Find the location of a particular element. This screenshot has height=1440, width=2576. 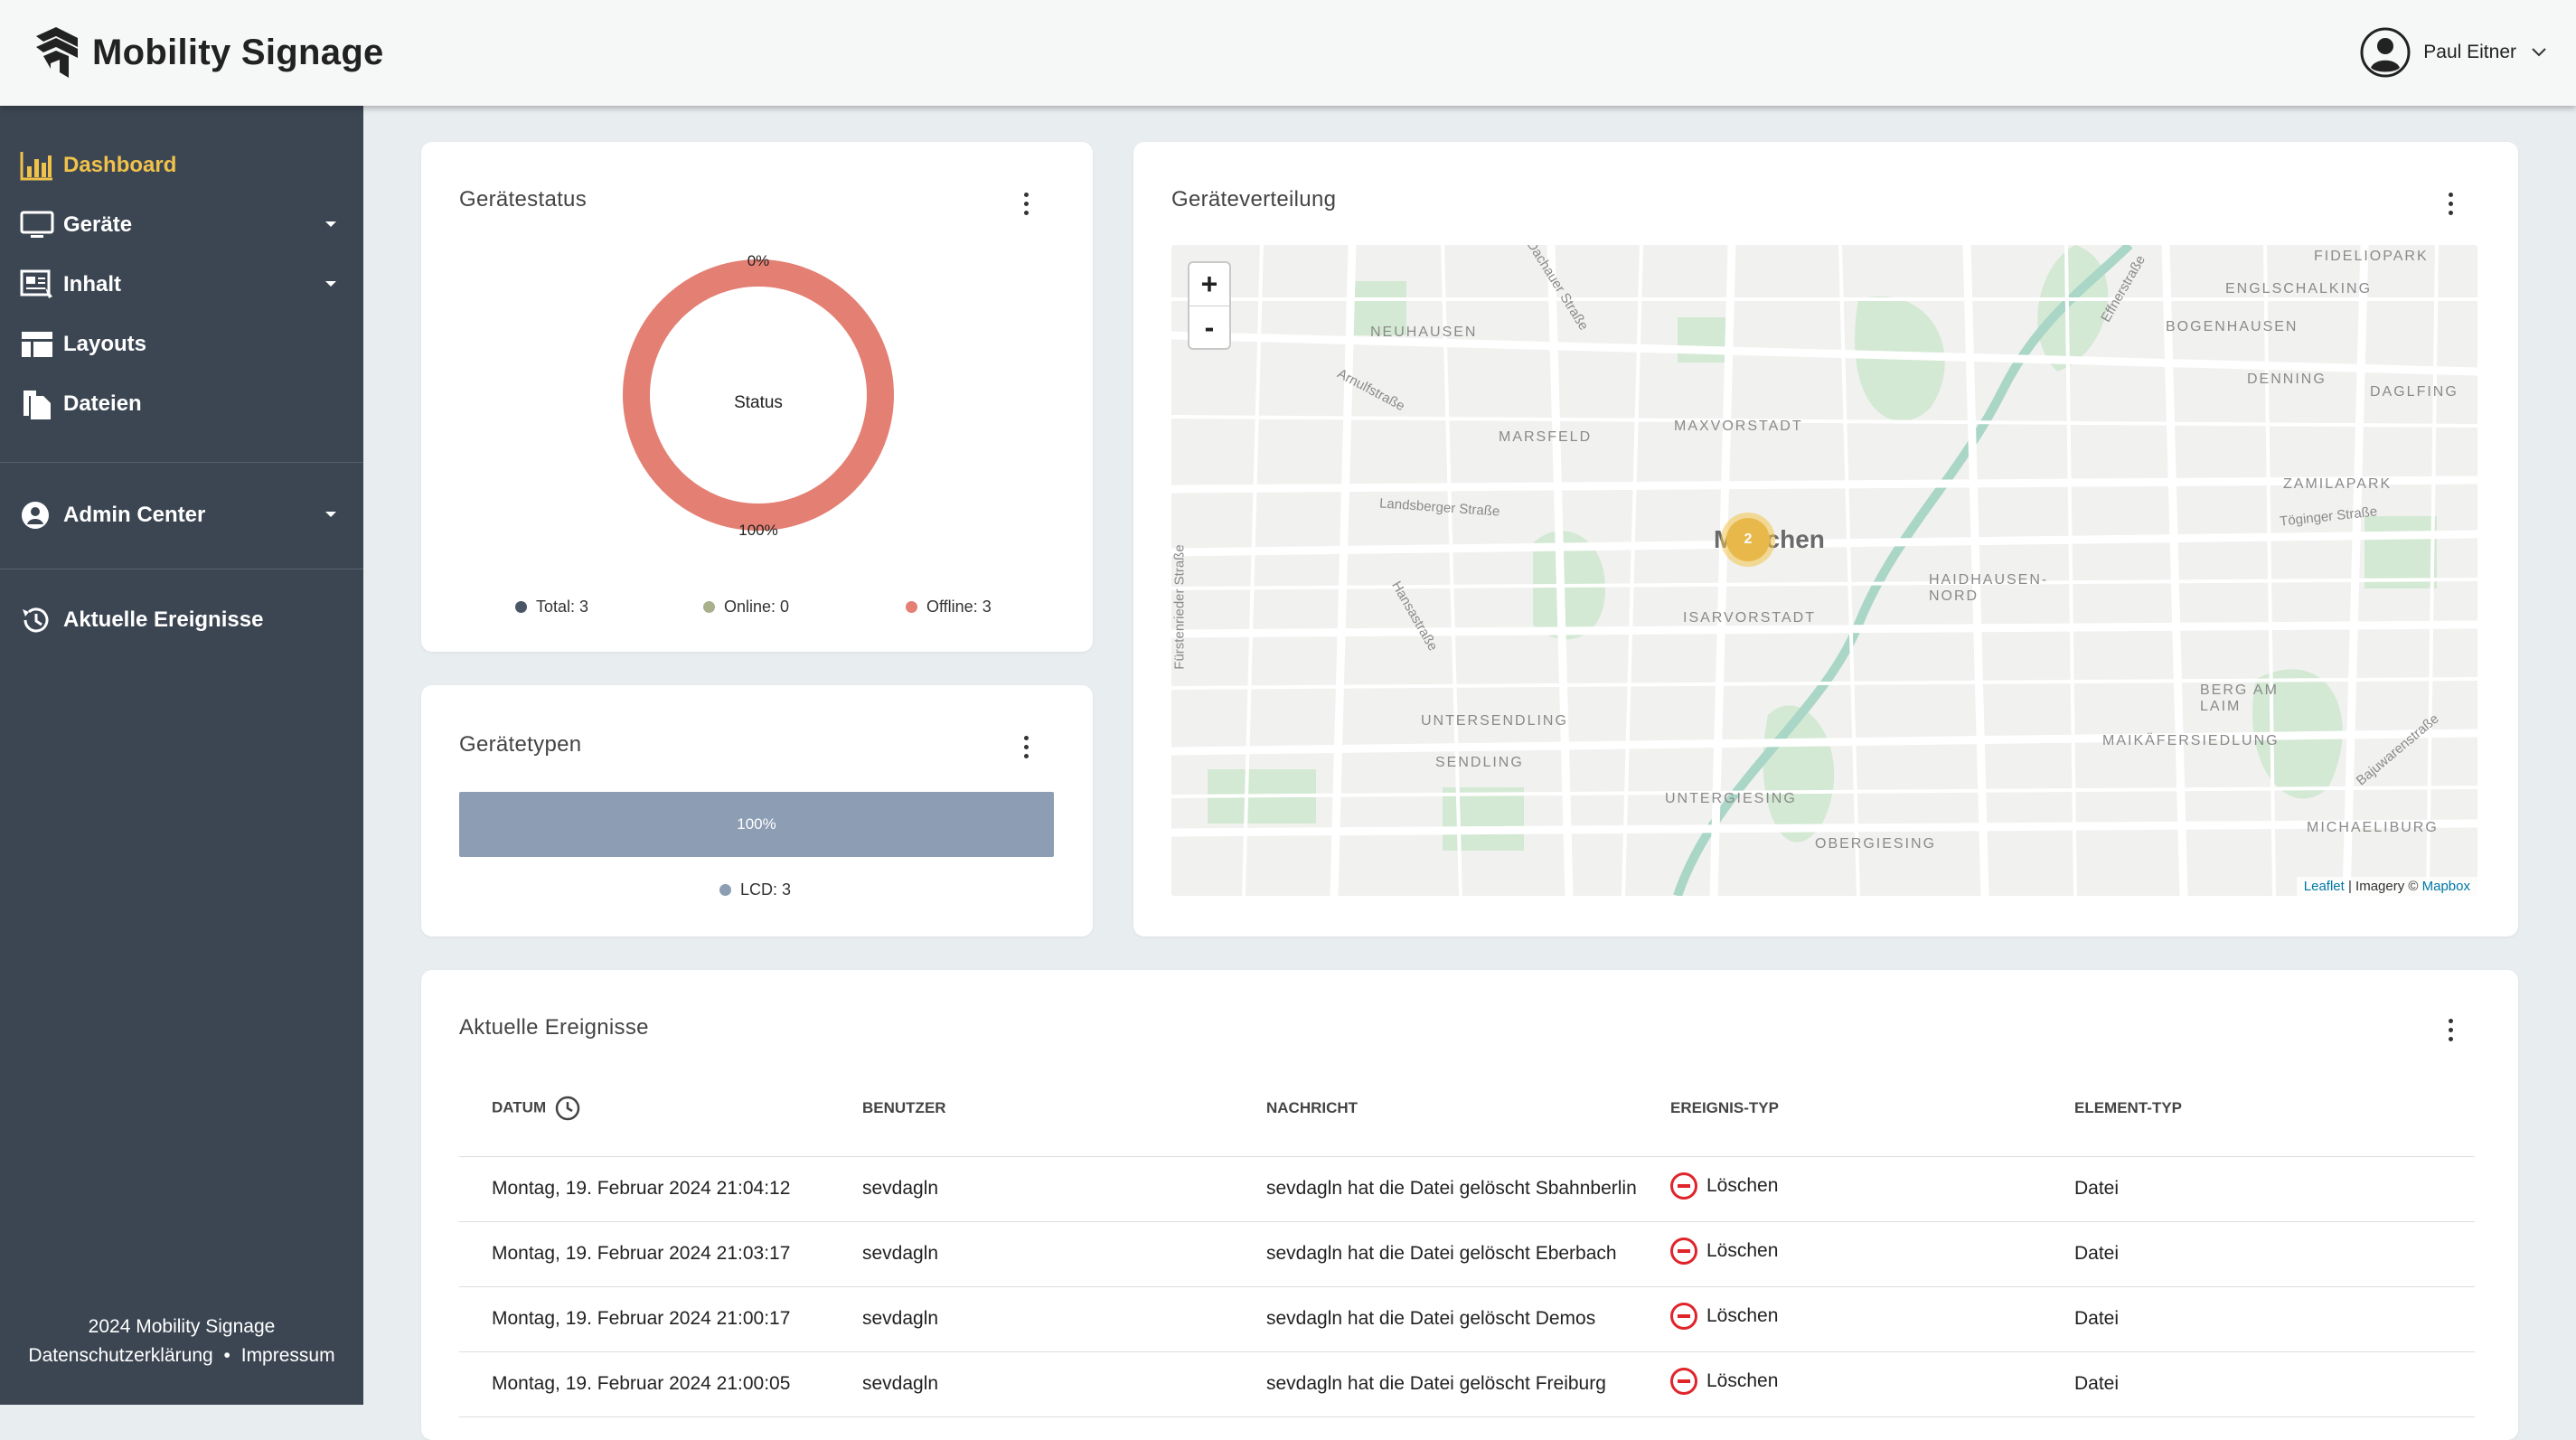

sidebar-divider is located at coordinates (182, 462).